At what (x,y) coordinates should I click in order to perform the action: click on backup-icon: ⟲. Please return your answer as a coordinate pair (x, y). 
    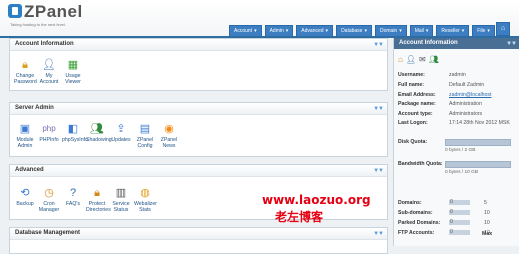
    Looking at the image, I should click on (25, 193).